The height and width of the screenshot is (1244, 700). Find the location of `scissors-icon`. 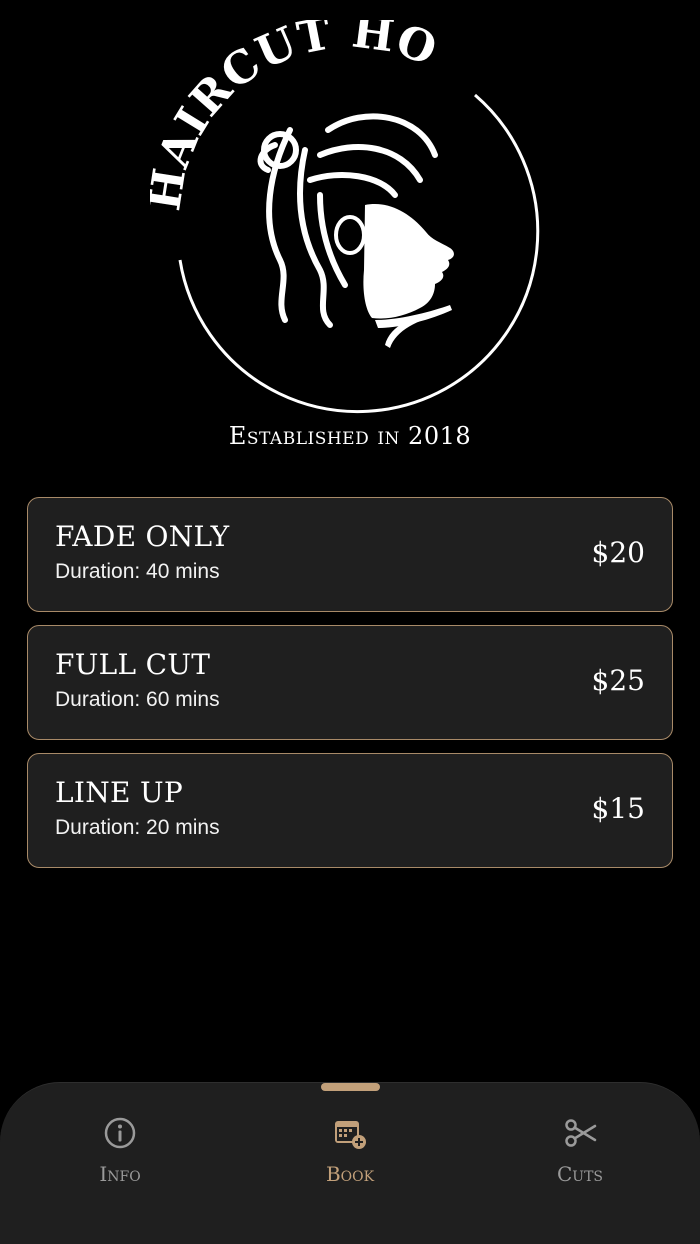

scissors-icon is located at coordinates (581, 1133).